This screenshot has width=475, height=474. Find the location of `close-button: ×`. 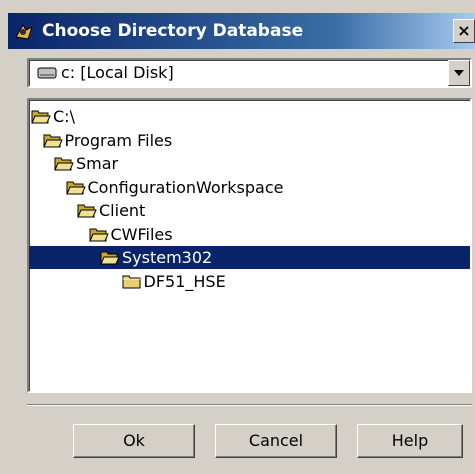

close-button: × is located at coordinates (464, 31).